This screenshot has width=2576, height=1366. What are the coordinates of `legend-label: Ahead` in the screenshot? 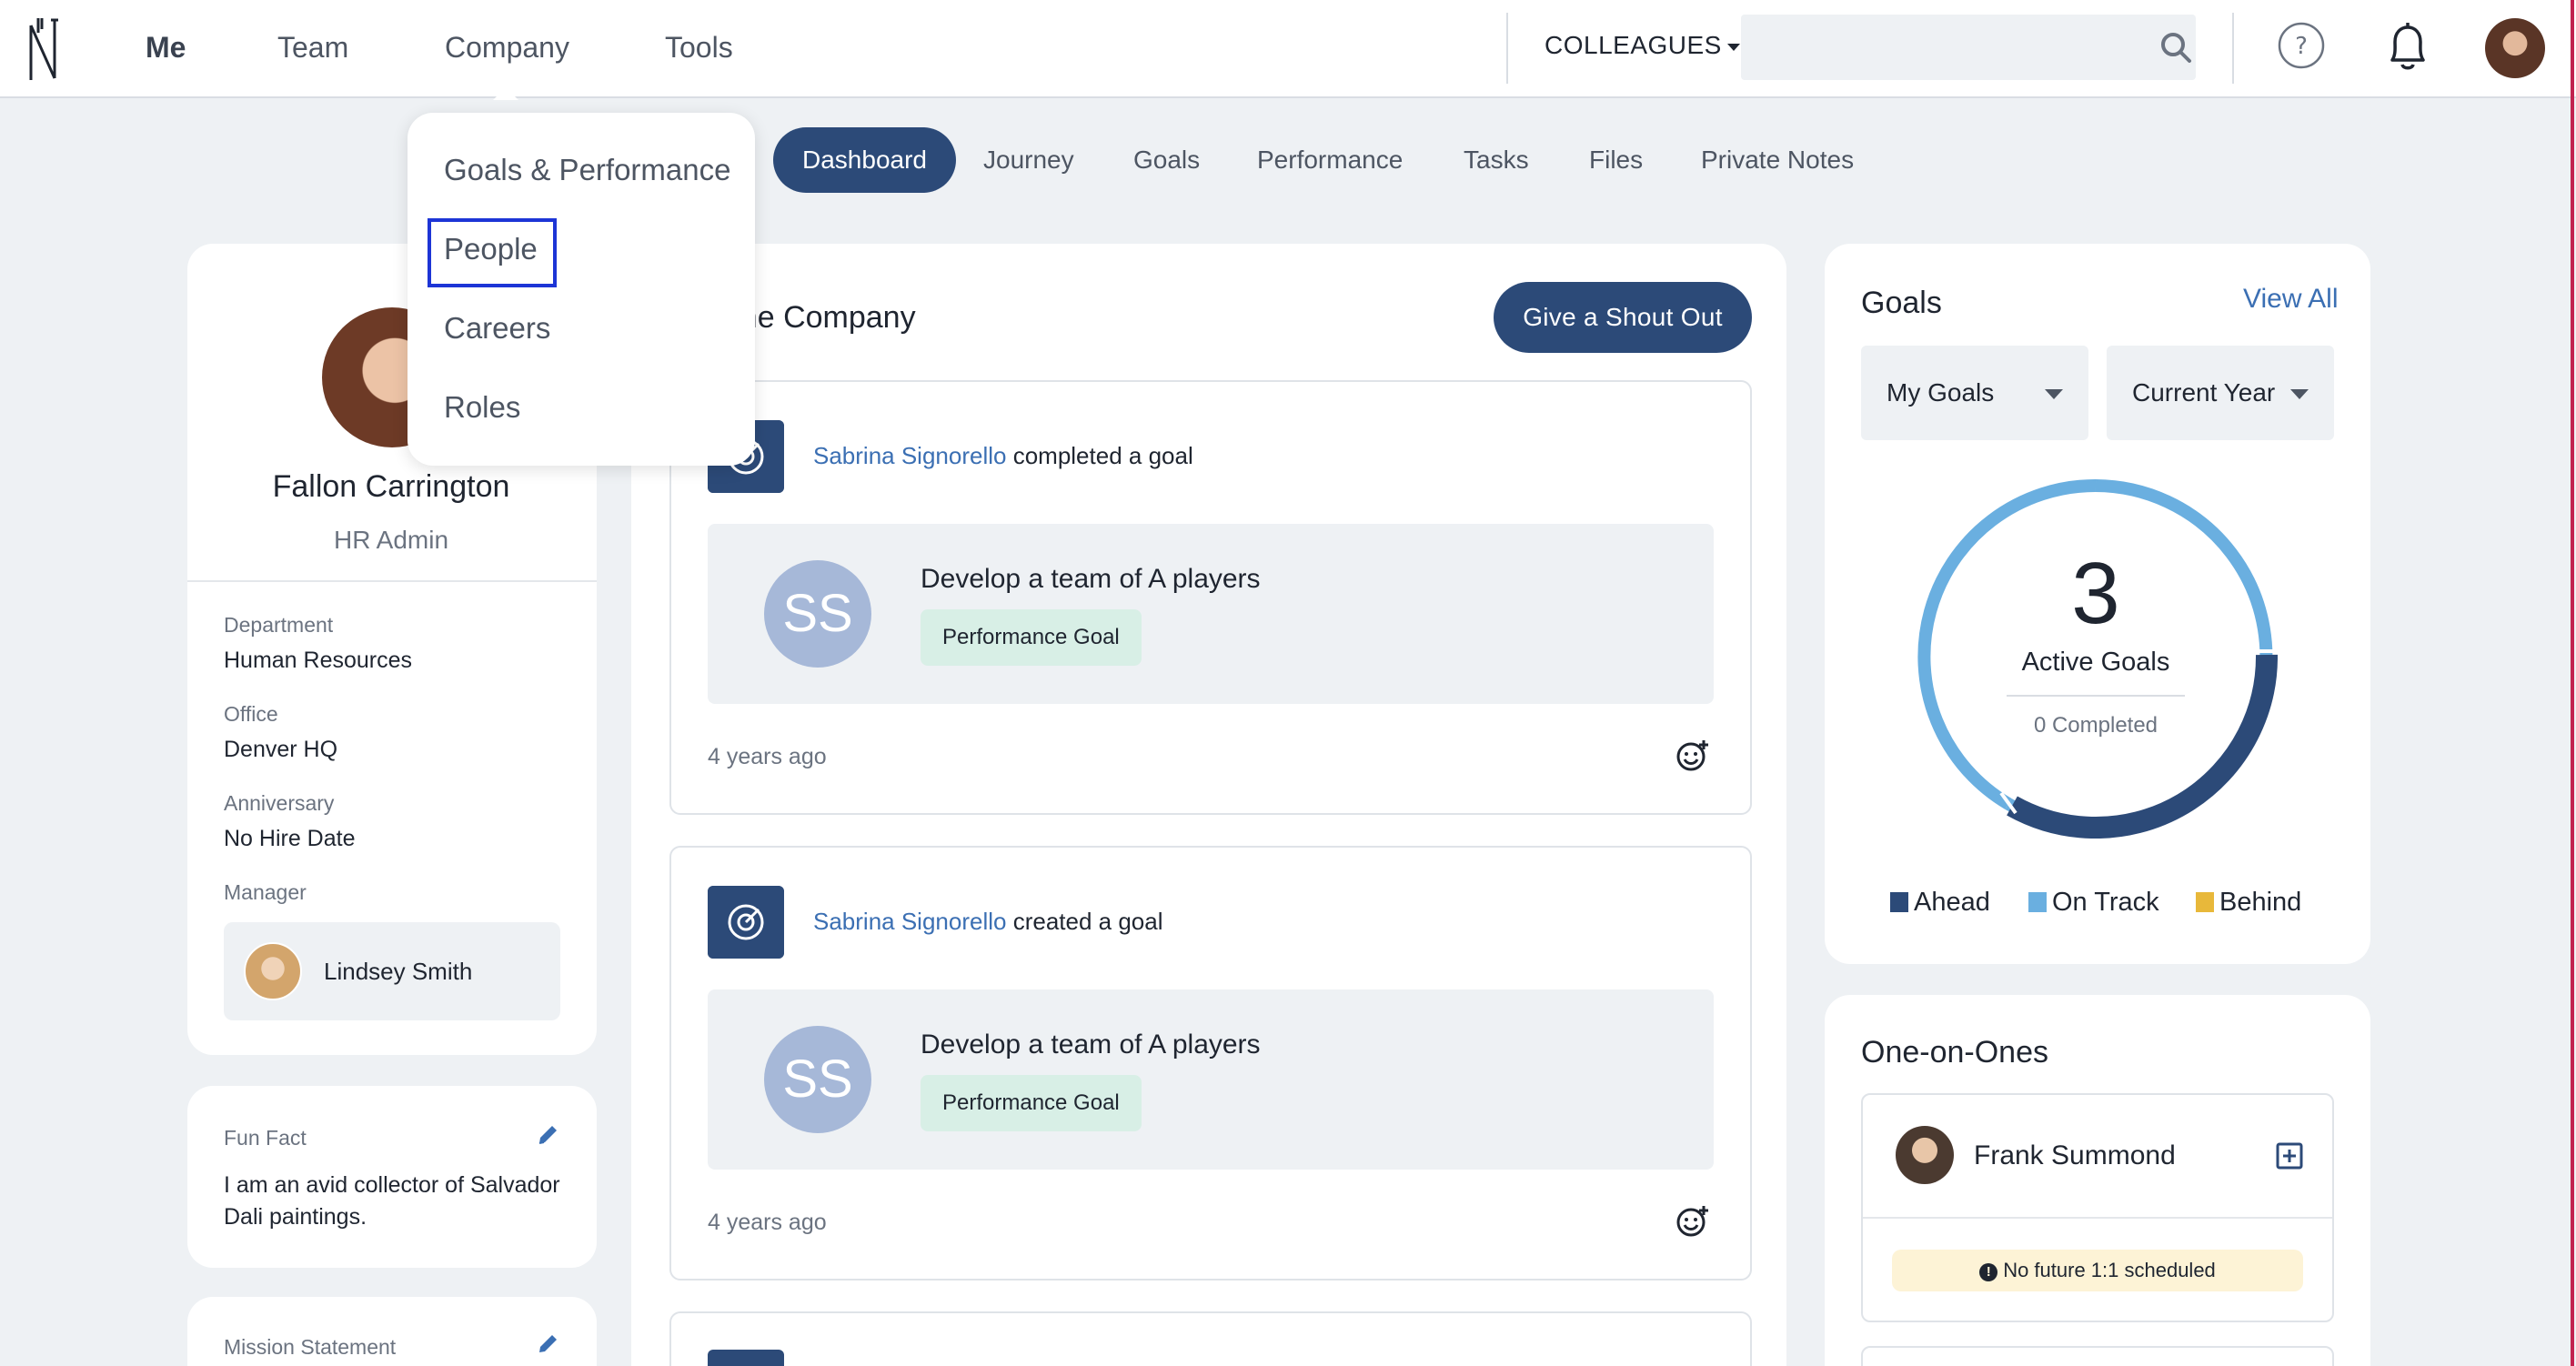 It's located at (1952, 902).